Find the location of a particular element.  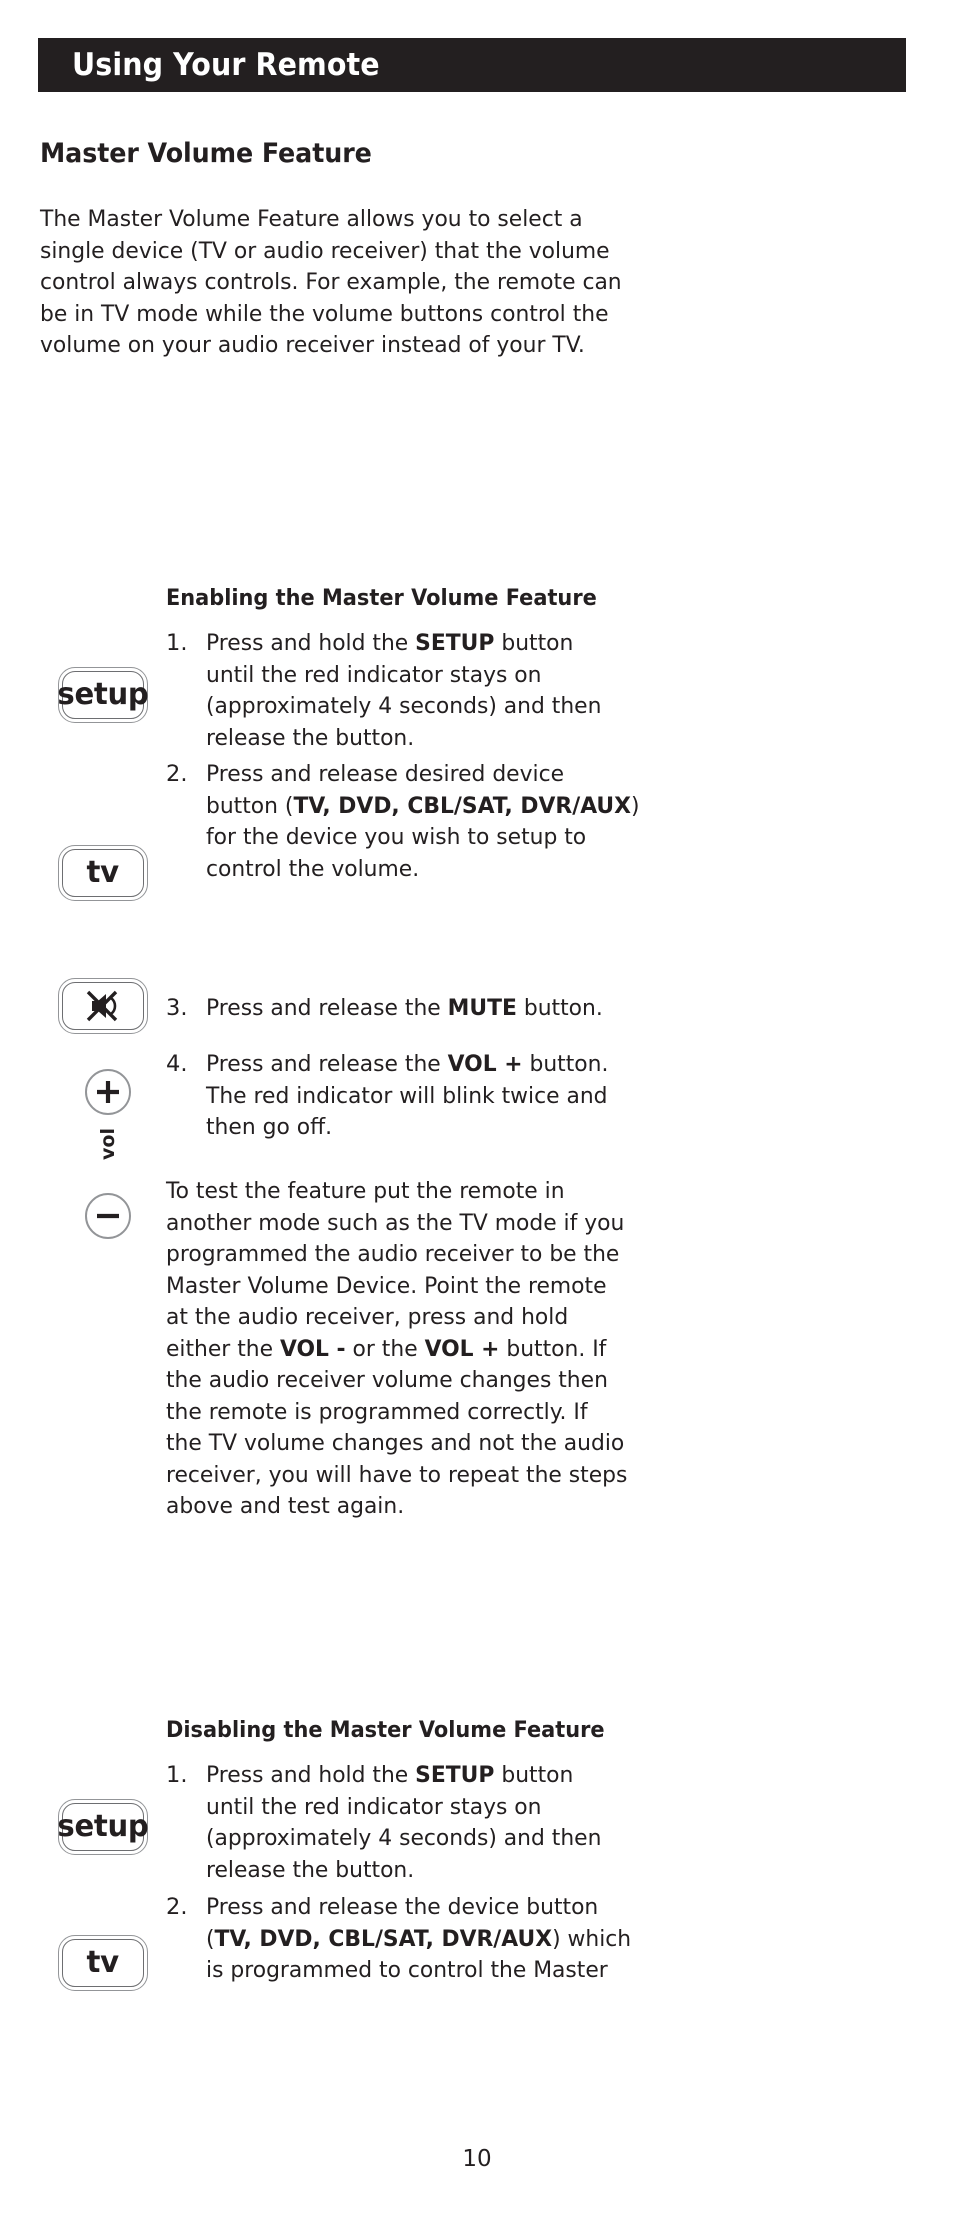

emphasis-text: VOL - is located at coordinates (312, 1348).